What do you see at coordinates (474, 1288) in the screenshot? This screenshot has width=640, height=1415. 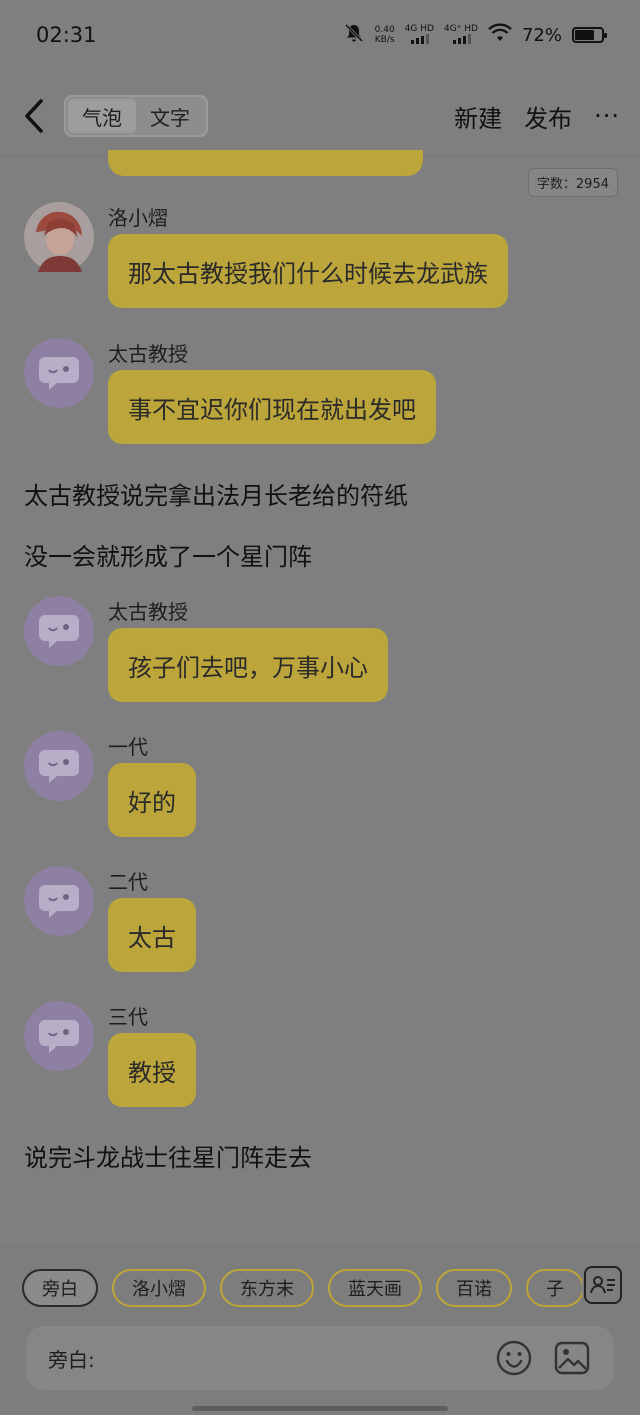 I see `chip-character: 百诺` at bounding box center [474, 1288].